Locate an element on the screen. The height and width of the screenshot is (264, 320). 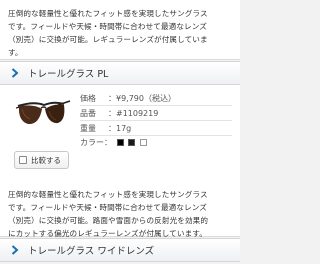
color-swatch-black is located at coordinates (120, 142).